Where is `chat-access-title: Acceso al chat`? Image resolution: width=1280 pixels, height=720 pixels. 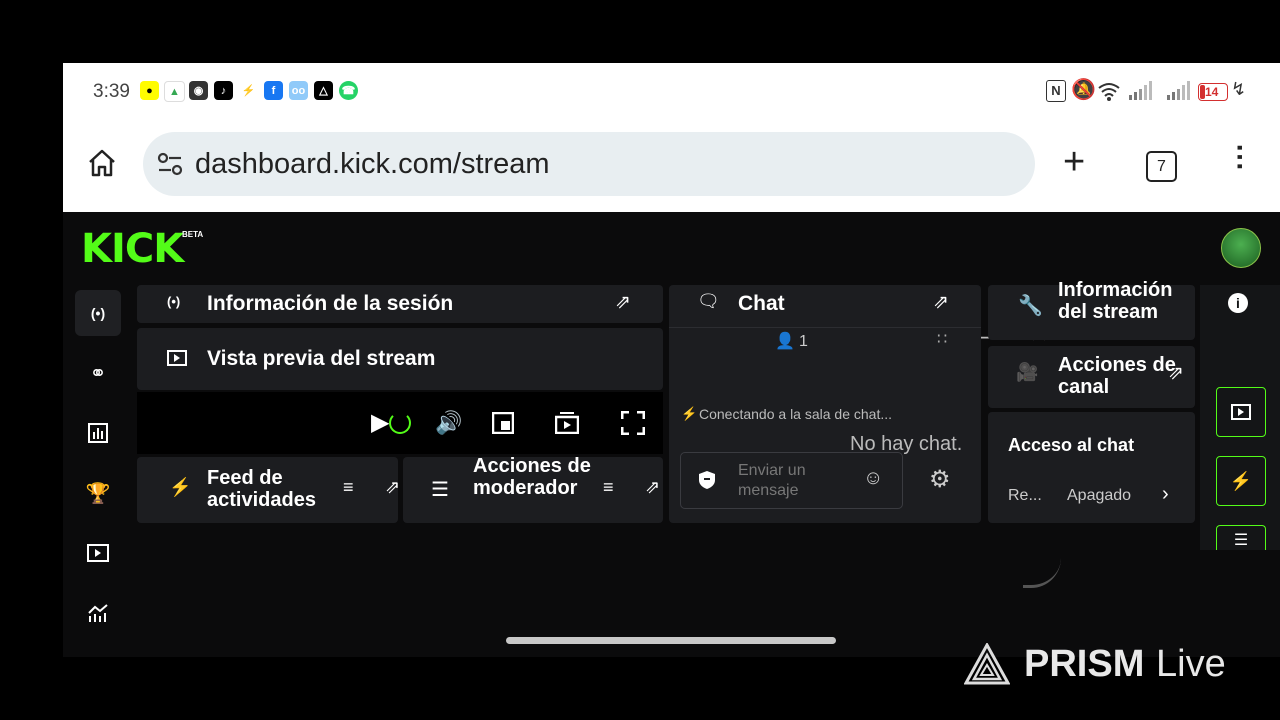
chat-access-title: Acceso al chat is located at coordinates (1071, 445).